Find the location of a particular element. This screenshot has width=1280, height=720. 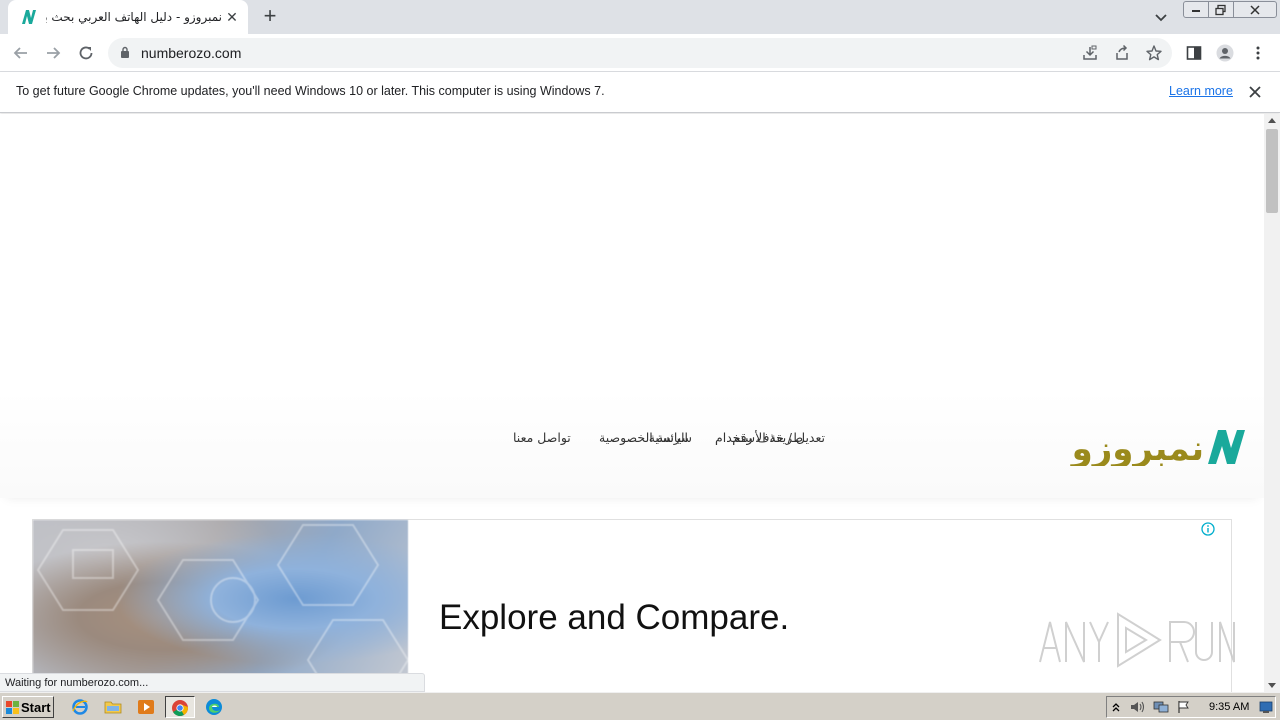

edge-icon is located at coordinates (214, 707).